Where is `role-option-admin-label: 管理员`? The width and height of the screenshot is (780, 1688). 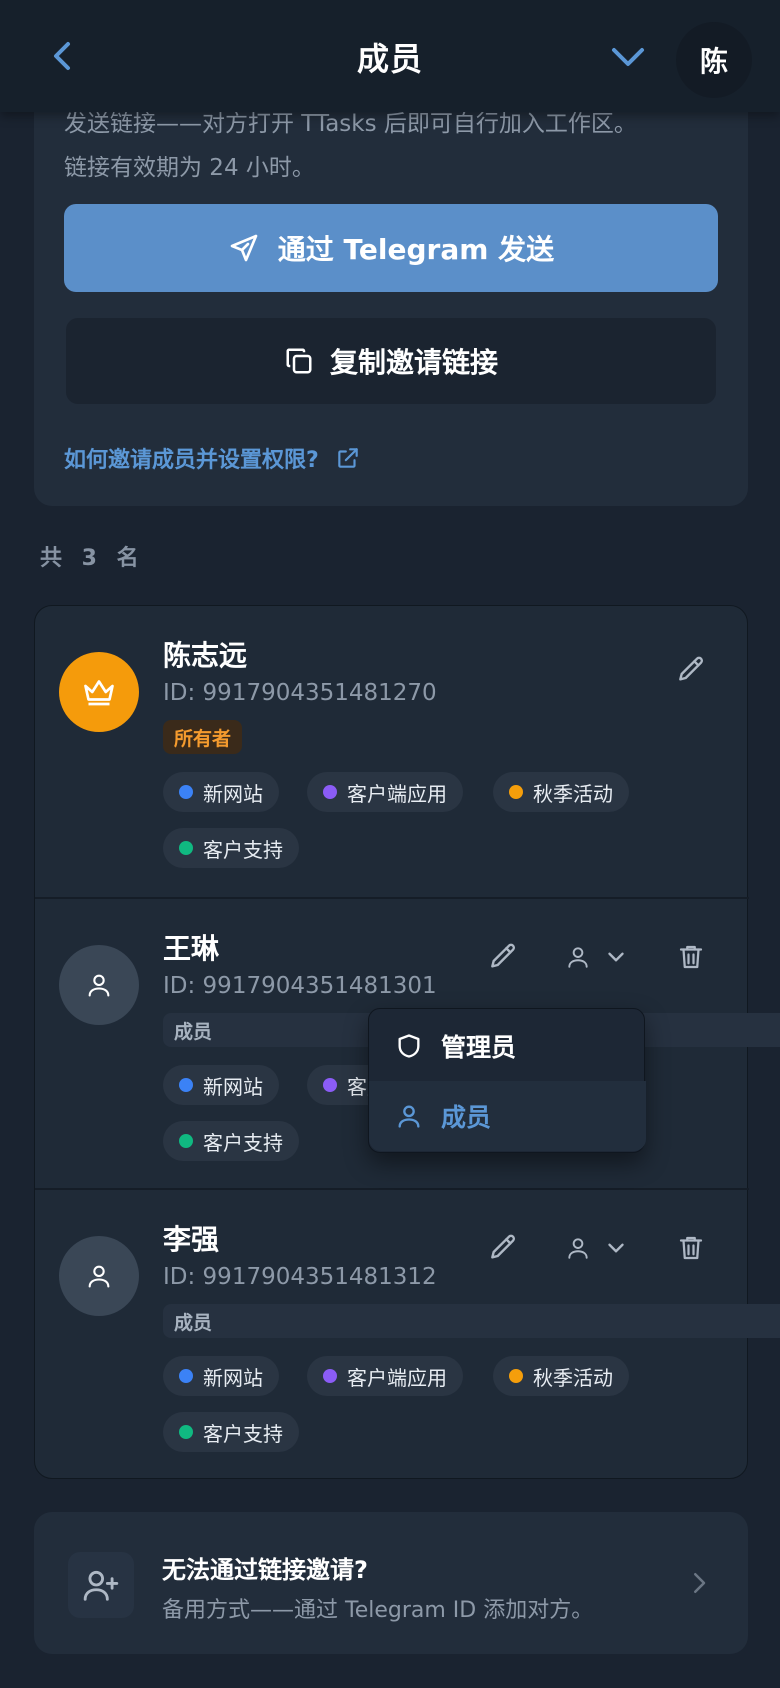 role-option-admin-label: 管理员 is located at coordinates (479, 1047).